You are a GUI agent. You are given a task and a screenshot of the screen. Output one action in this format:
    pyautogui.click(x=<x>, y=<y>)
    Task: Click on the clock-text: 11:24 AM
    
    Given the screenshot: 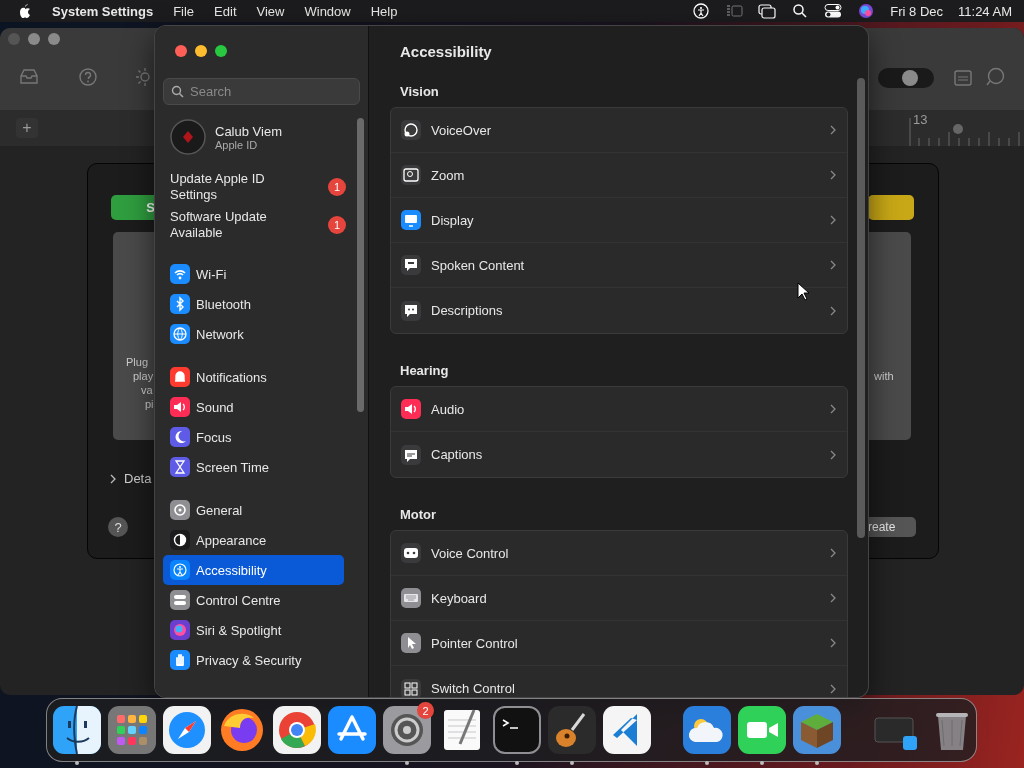 What is the action you would take?
    pyautogui.click(x=985, y=11)
    